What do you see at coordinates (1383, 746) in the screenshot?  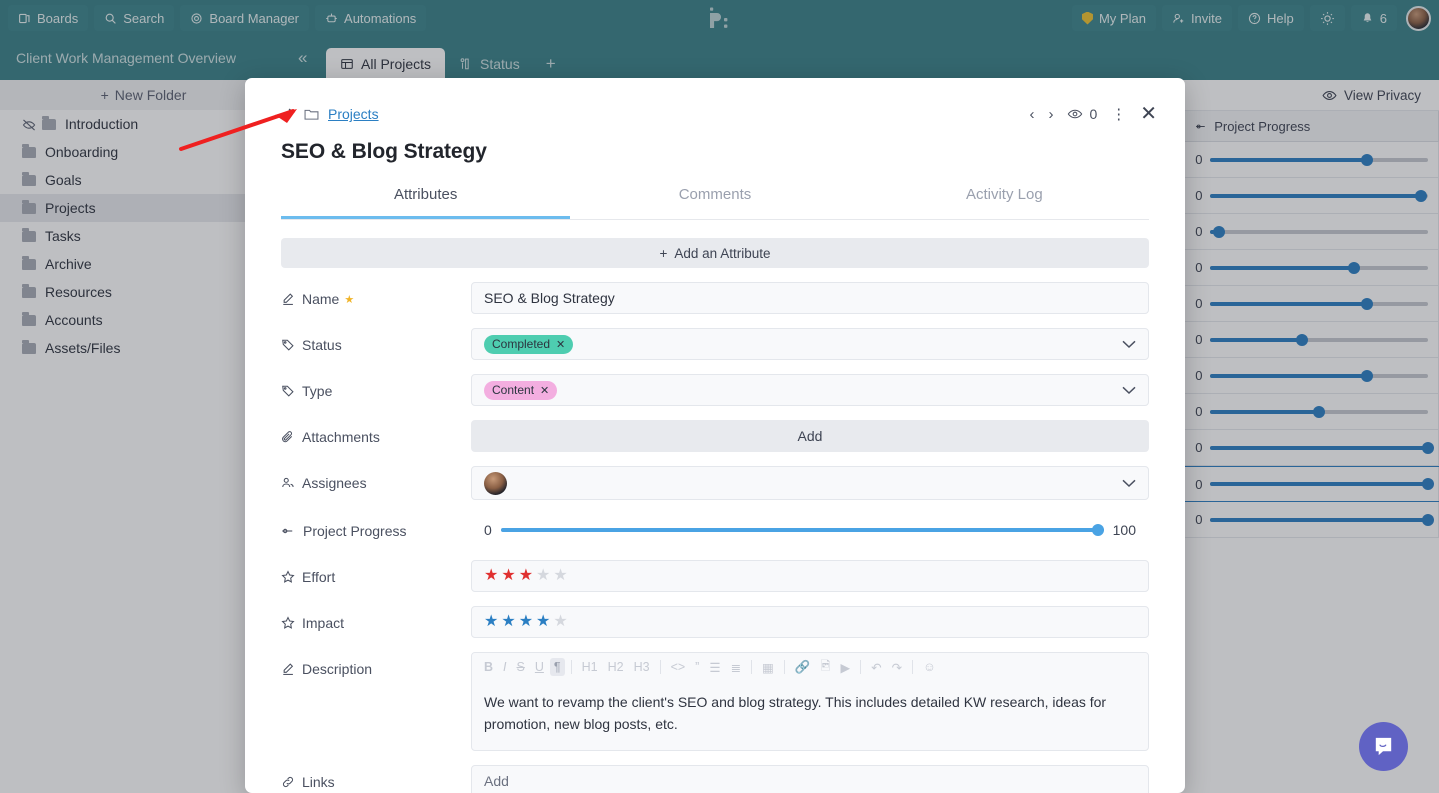 I see `chat-support-button` at bounding box center [1383, 746].